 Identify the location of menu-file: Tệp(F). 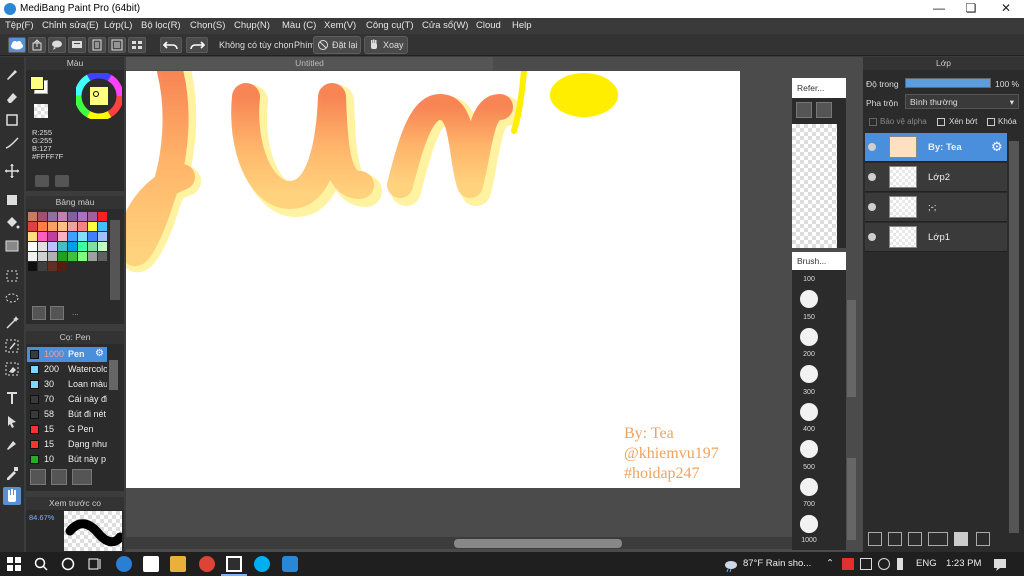
(19, 25).